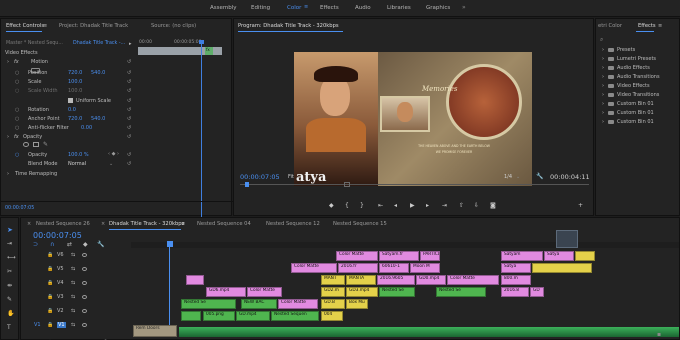 The height and width of the screenshot is (340, 680). I want to click on blend-reset-icon: ↺, so click(129, 164).